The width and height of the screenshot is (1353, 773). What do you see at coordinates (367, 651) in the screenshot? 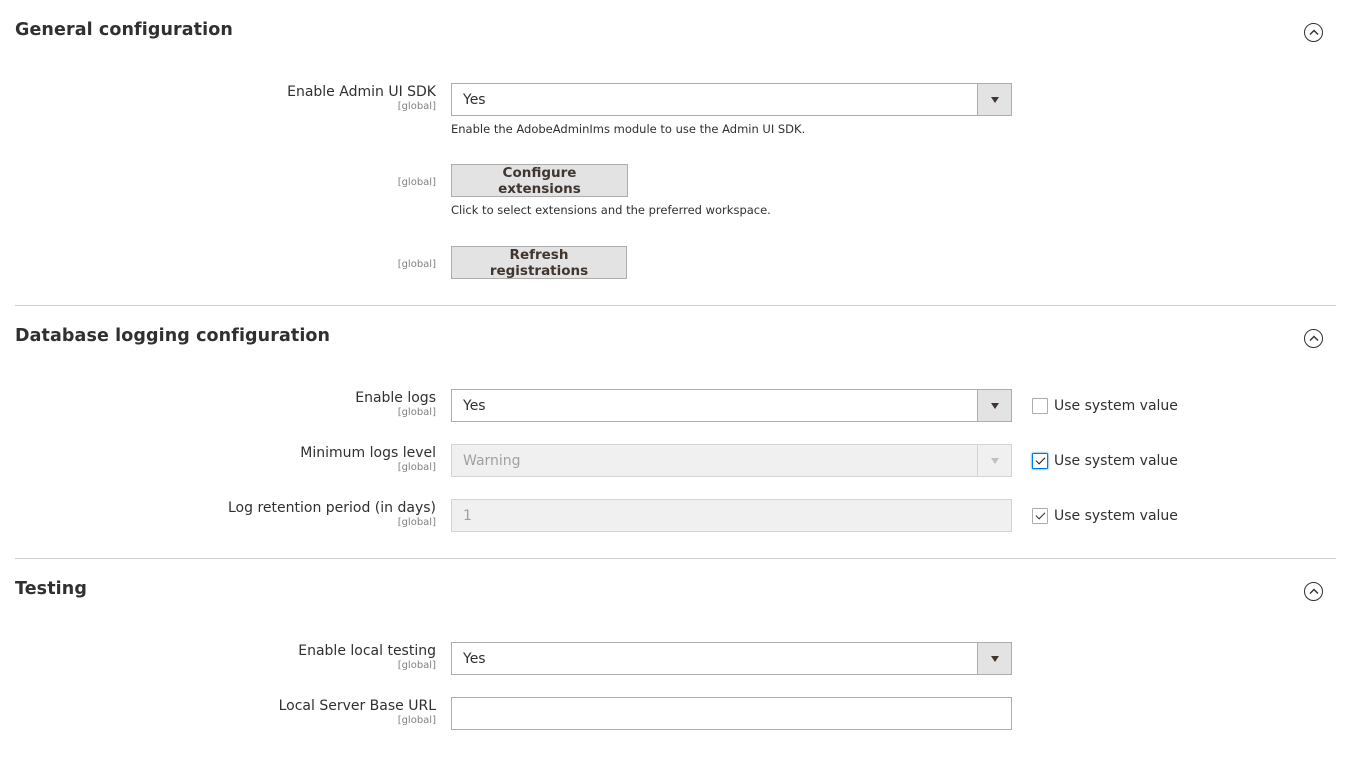
I see `field-label: Enable local testing` at bounding box center [367, 651].